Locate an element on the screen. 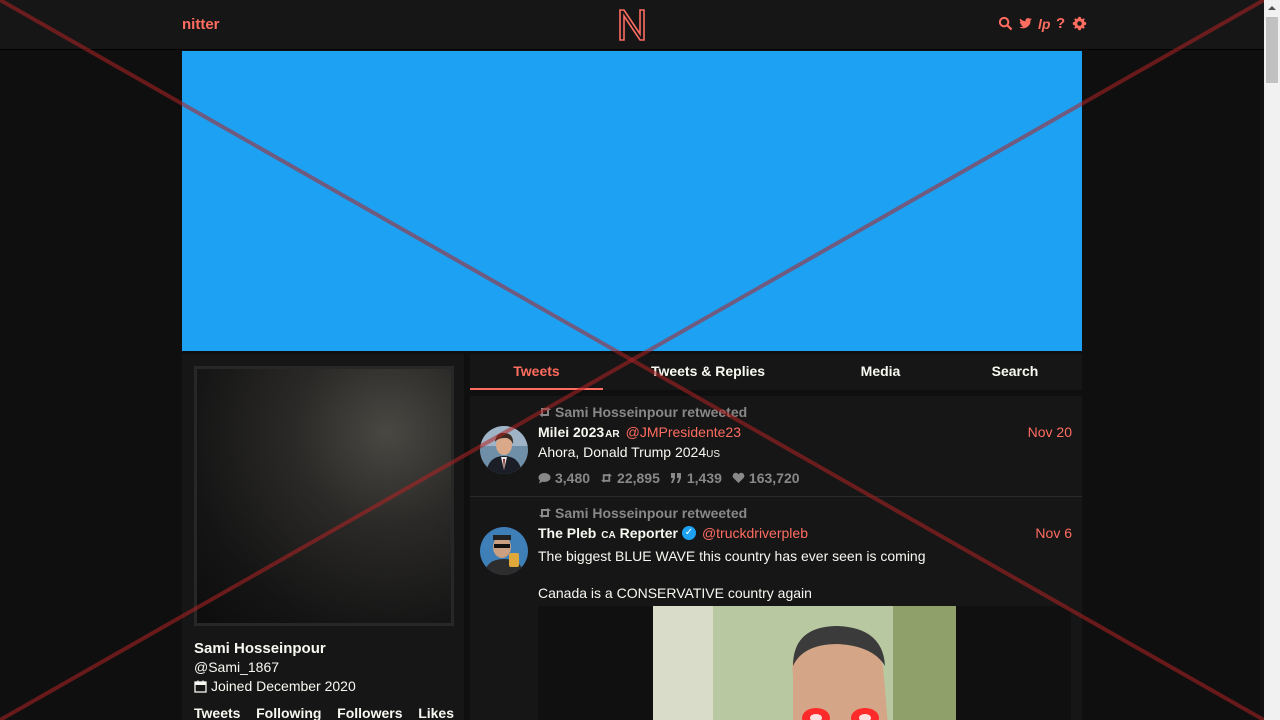  nitter-logo is located at coordinates (632, 25).